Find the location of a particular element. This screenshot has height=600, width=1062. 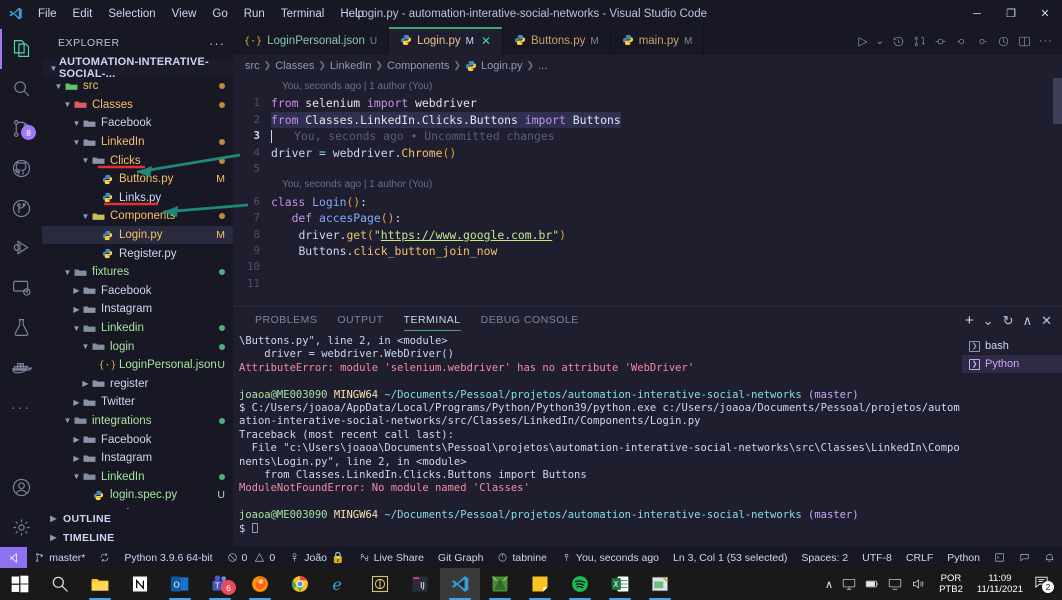

tree-folder-row: ▼ Components is located at coordinates (137, 216).